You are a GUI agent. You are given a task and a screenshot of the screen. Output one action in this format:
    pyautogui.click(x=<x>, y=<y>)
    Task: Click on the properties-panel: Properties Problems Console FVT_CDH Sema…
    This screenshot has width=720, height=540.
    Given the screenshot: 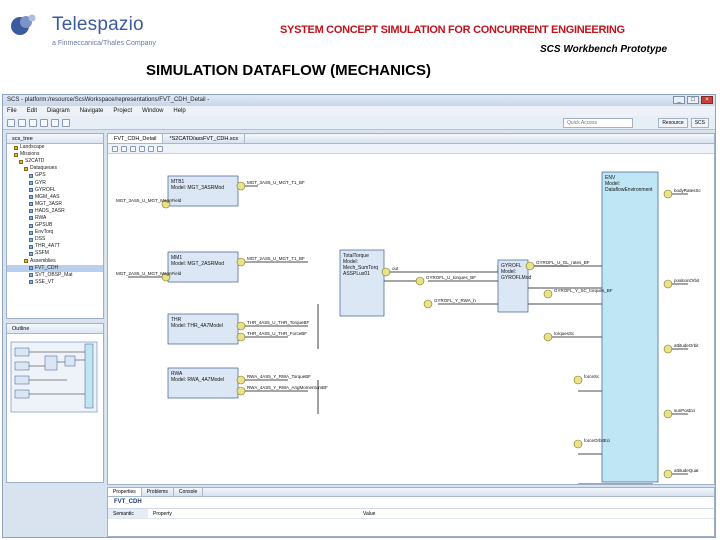 What is the action you would take?
    pyautogui.click(x=411, y=512)
    